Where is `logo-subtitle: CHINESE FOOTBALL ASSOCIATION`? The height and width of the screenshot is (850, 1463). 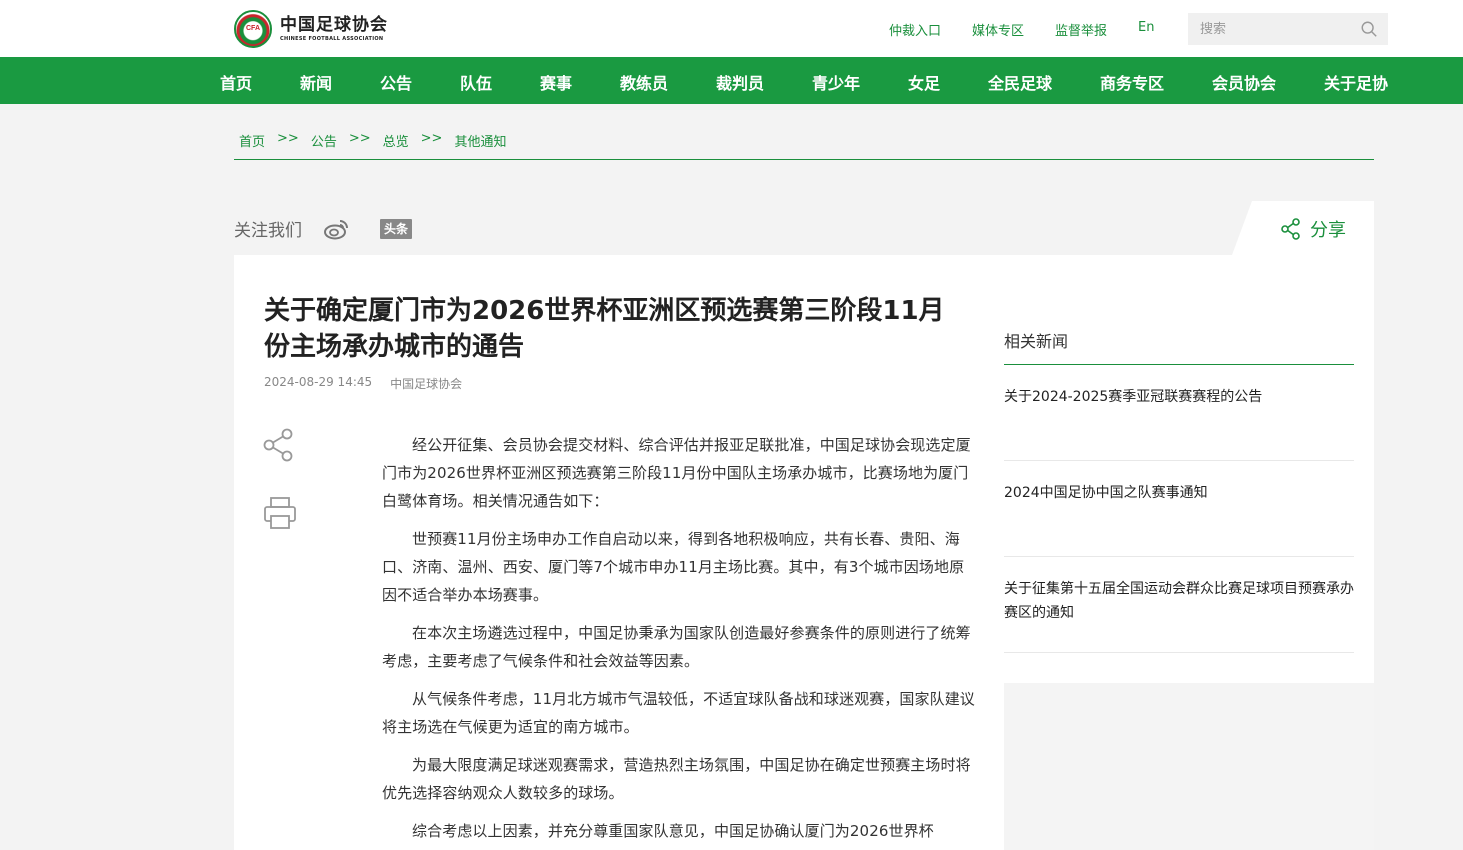 logo-subtitle: CHINESE FOOTBALL ASSOCIATION is located at coordinates (332, 38).